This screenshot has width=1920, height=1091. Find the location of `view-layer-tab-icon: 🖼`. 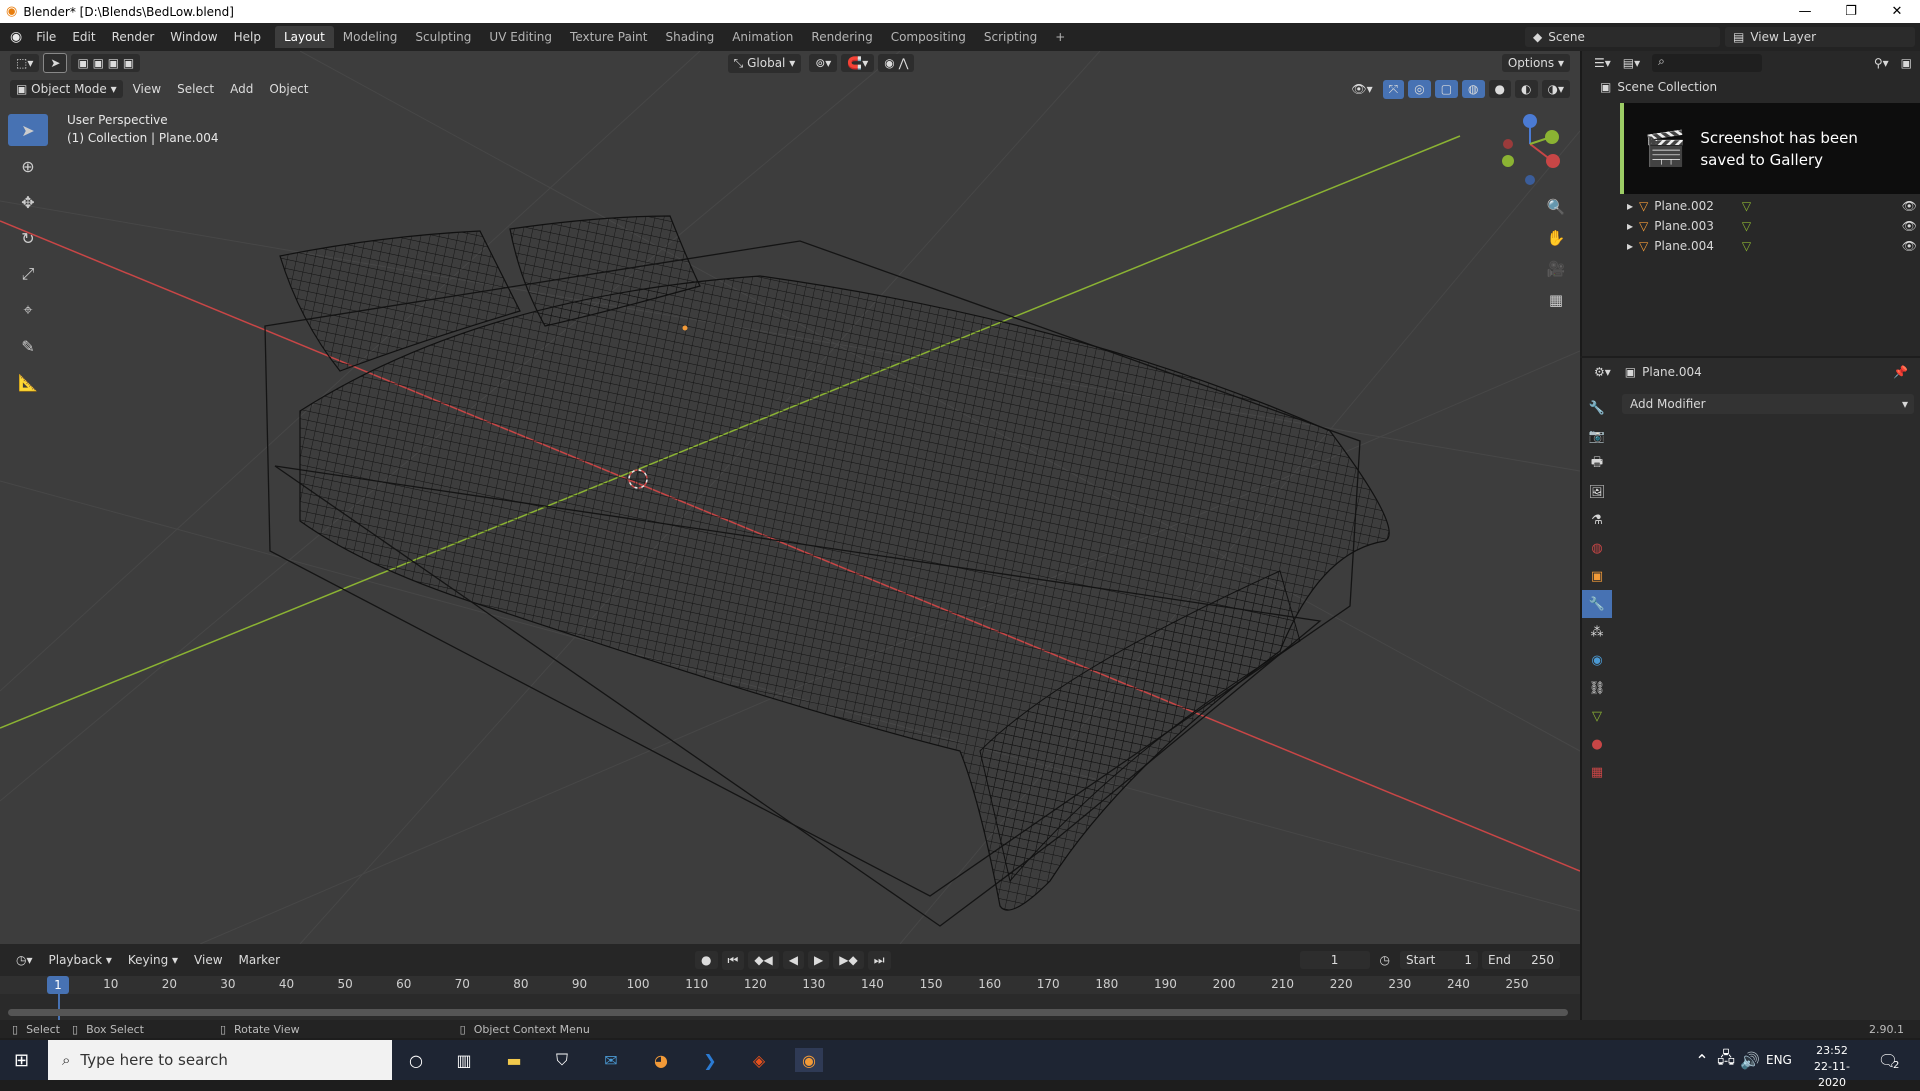

view-layer-tab-icon: 🖼 is located at coordinates (1597, 492).